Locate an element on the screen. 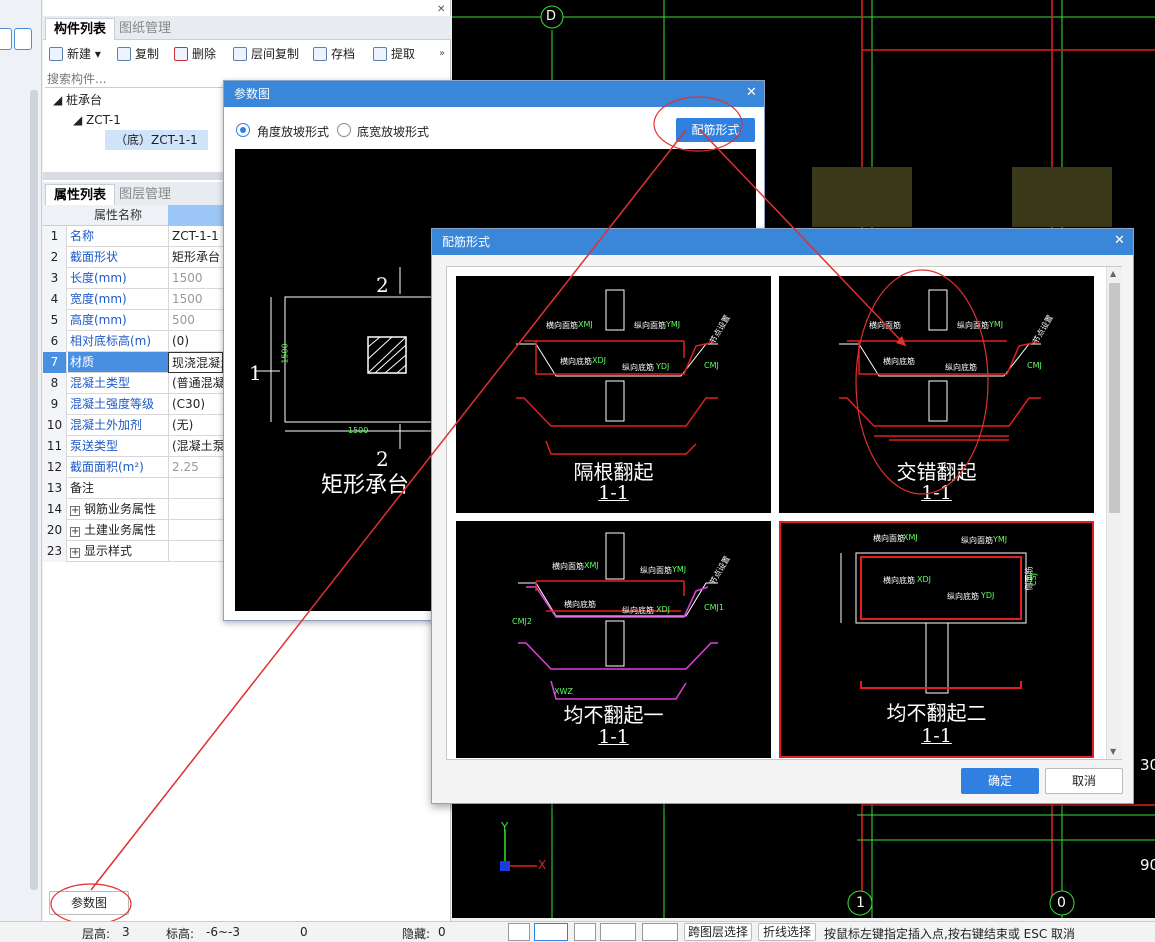  cancel-button: 取消 is located at coordinates (1084, 781).